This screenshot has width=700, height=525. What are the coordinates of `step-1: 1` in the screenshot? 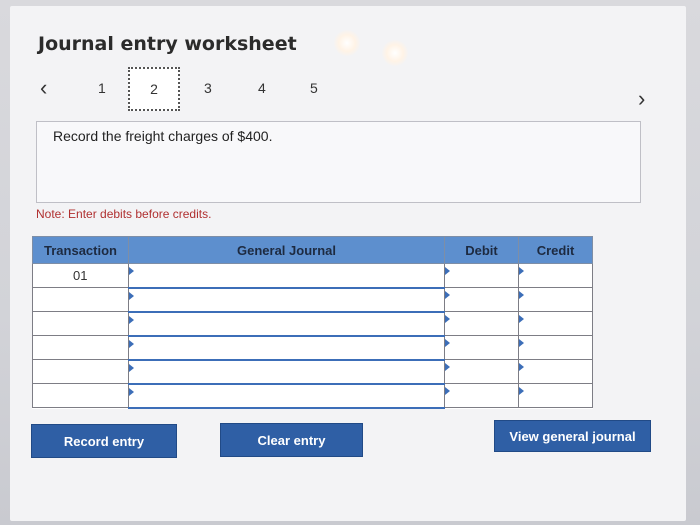 It's located at (102, 88).